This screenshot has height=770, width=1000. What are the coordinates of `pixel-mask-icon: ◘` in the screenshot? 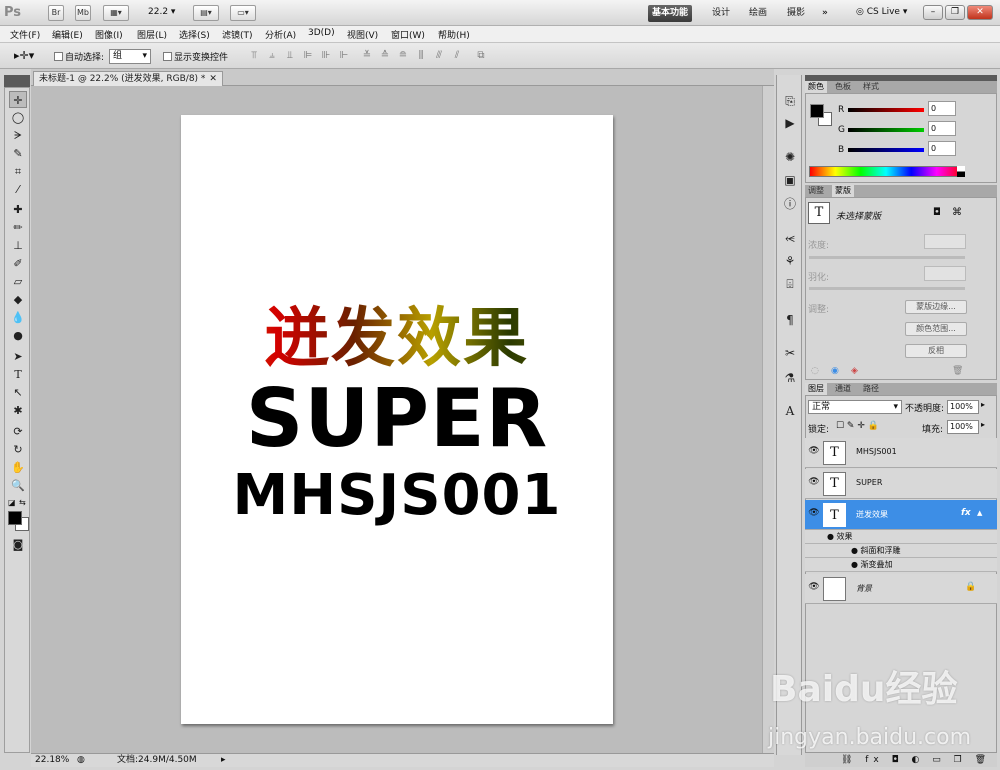 It's located at (937, 212).